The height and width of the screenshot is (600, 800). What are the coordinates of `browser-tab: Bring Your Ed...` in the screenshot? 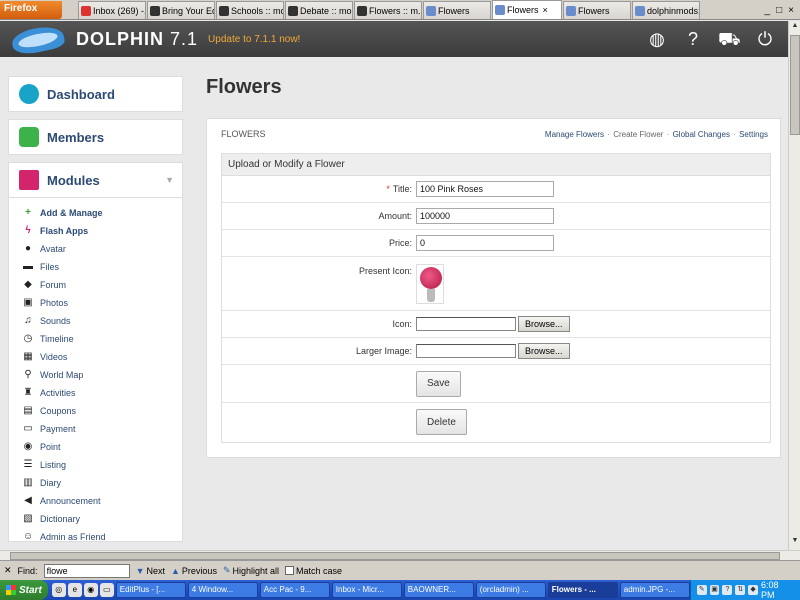 It's located at (181, 10).